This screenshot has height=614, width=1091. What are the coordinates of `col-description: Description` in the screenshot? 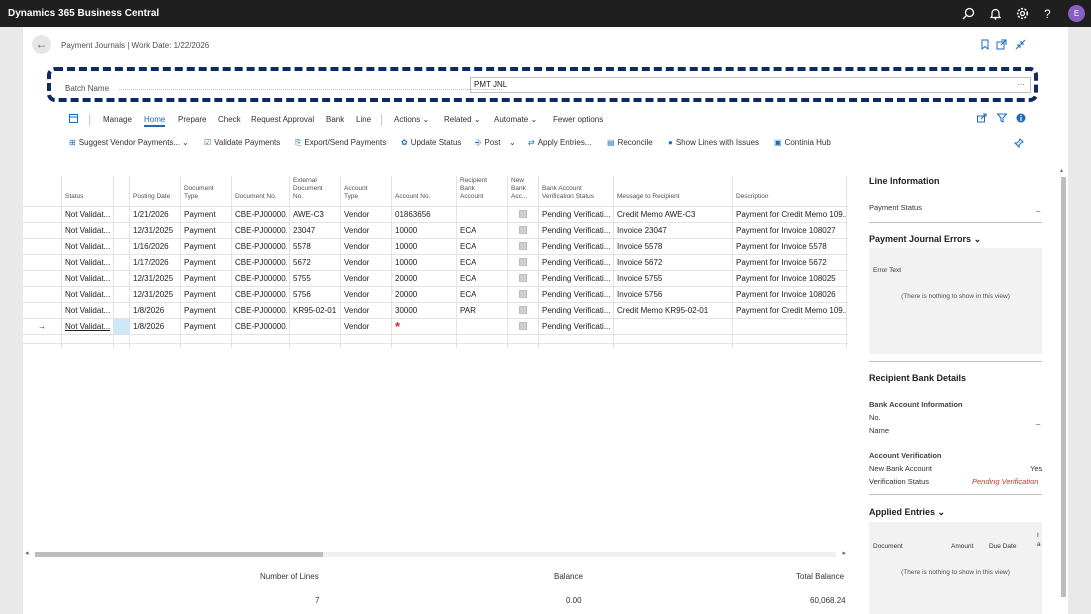 It's located at (752, 197).